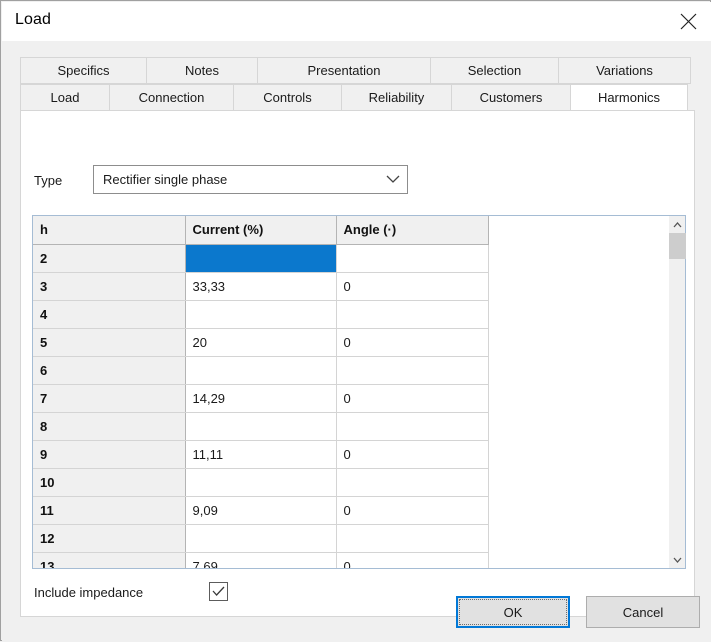 This screenshot has height=642, width=711. Describe the element at coordinates (109, 426) in the screenshot. I see `cell-h: 8` at that location.